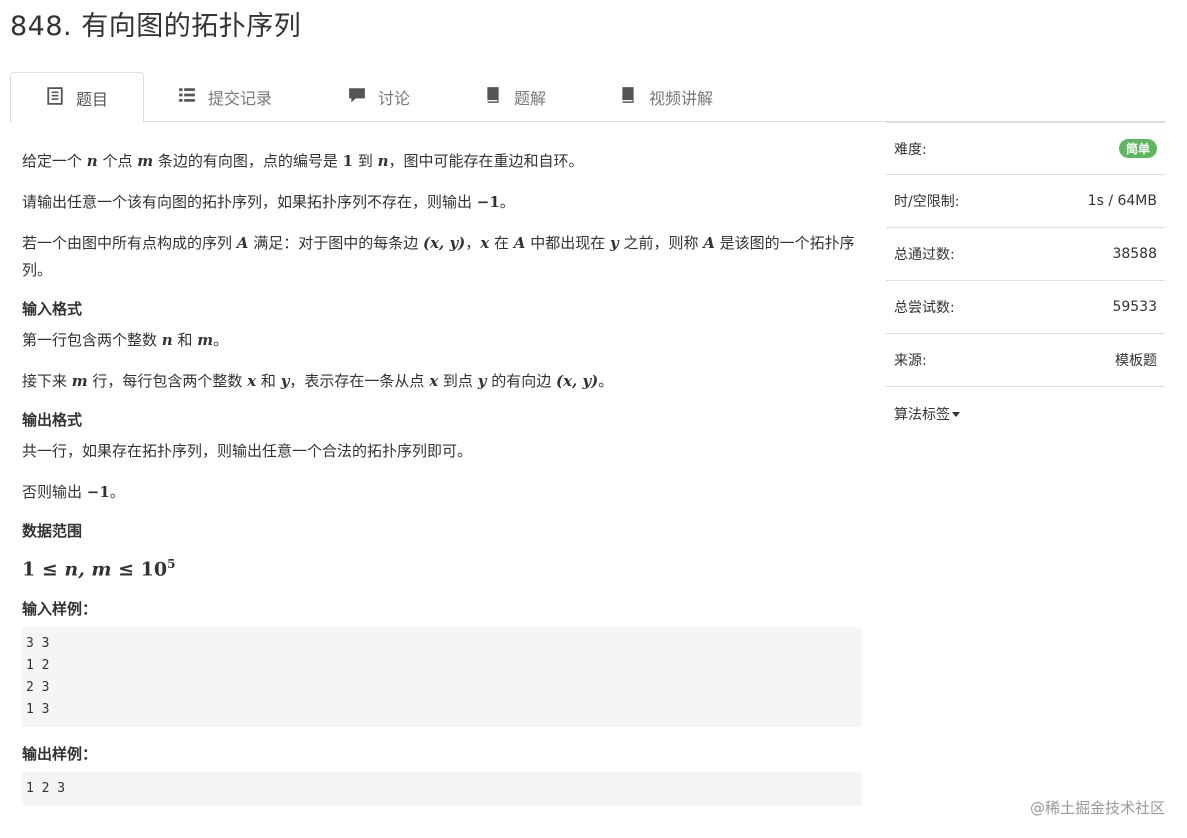 The width and height of the screenshot is (1187, 838). I want to click on tab-video: 视频讲解, so click(666, 97).